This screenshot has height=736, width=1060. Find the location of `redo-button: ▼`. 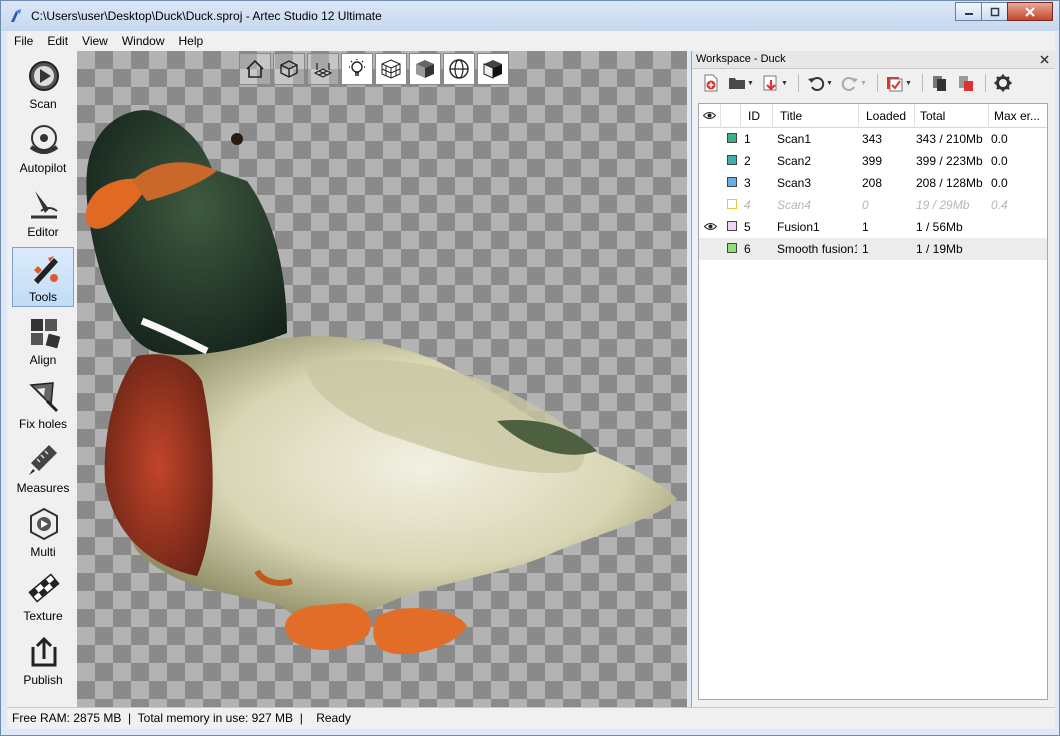

redo-button: ▼ is located at coordinates (854, 83).